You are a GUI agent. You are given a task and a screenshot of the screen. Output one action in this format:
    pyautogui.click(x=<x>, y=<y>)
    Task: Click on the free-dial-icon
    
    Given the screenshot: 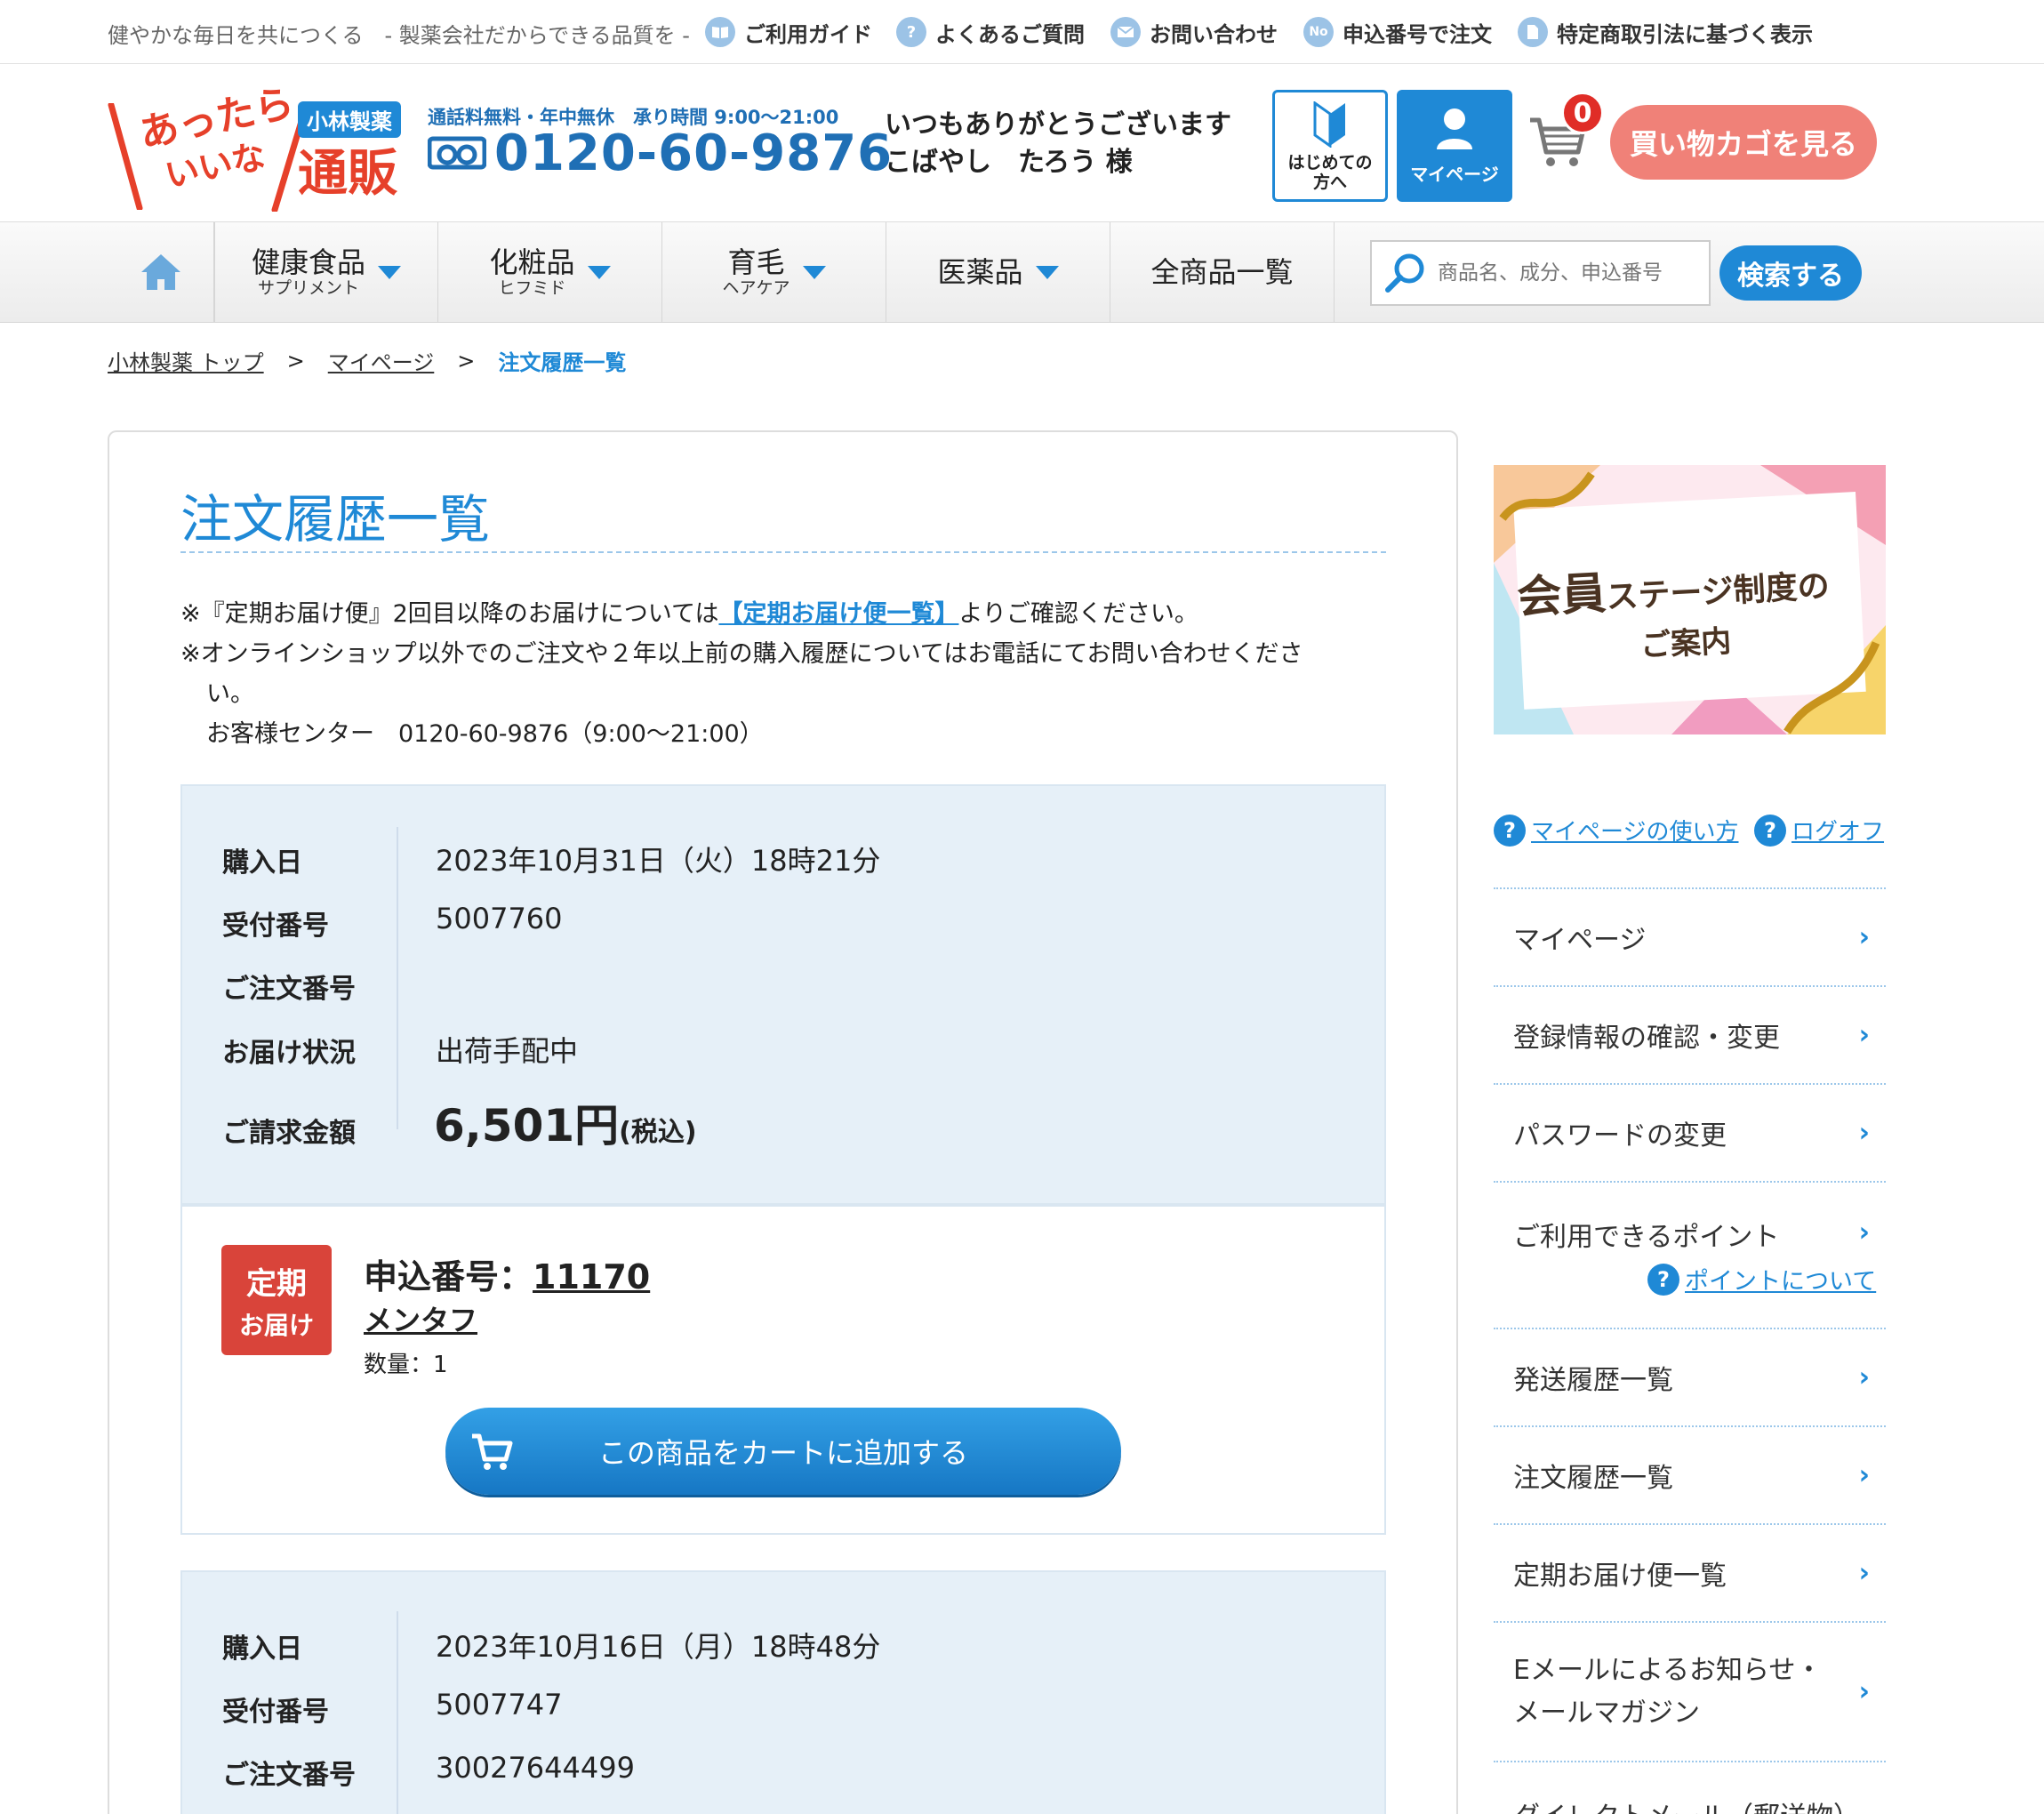 What is the action you would take?
    pyautogui.click(x=457, y=153)
    